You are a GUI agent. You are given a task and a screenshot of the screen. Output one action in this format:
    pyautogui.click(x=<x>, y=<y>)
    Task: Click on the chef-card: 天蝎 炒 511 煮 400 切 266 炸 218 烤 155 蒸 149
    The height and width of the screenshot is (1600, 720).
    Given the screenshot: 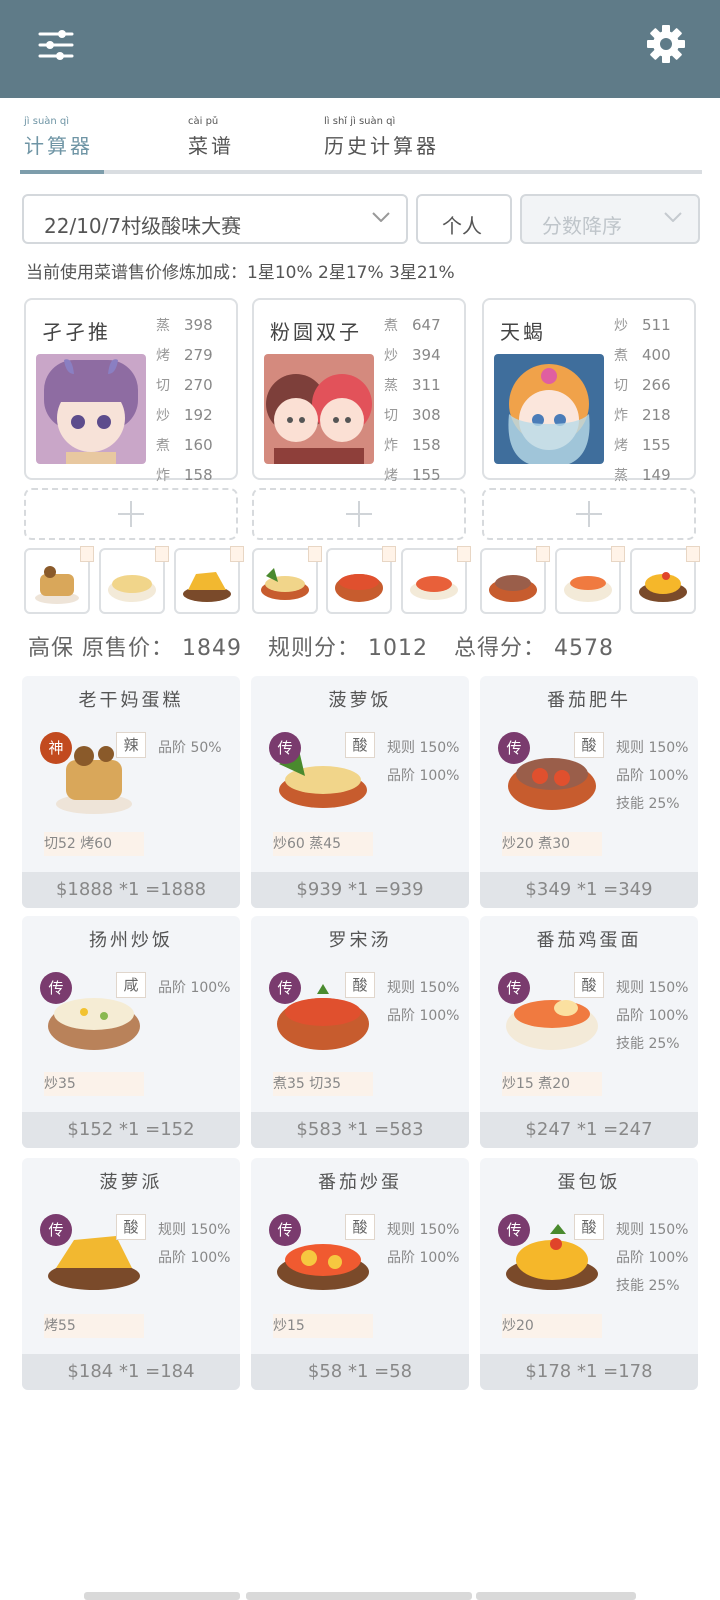 What is the action you would take?
    pyautogui.click(x=589, y=391)
    